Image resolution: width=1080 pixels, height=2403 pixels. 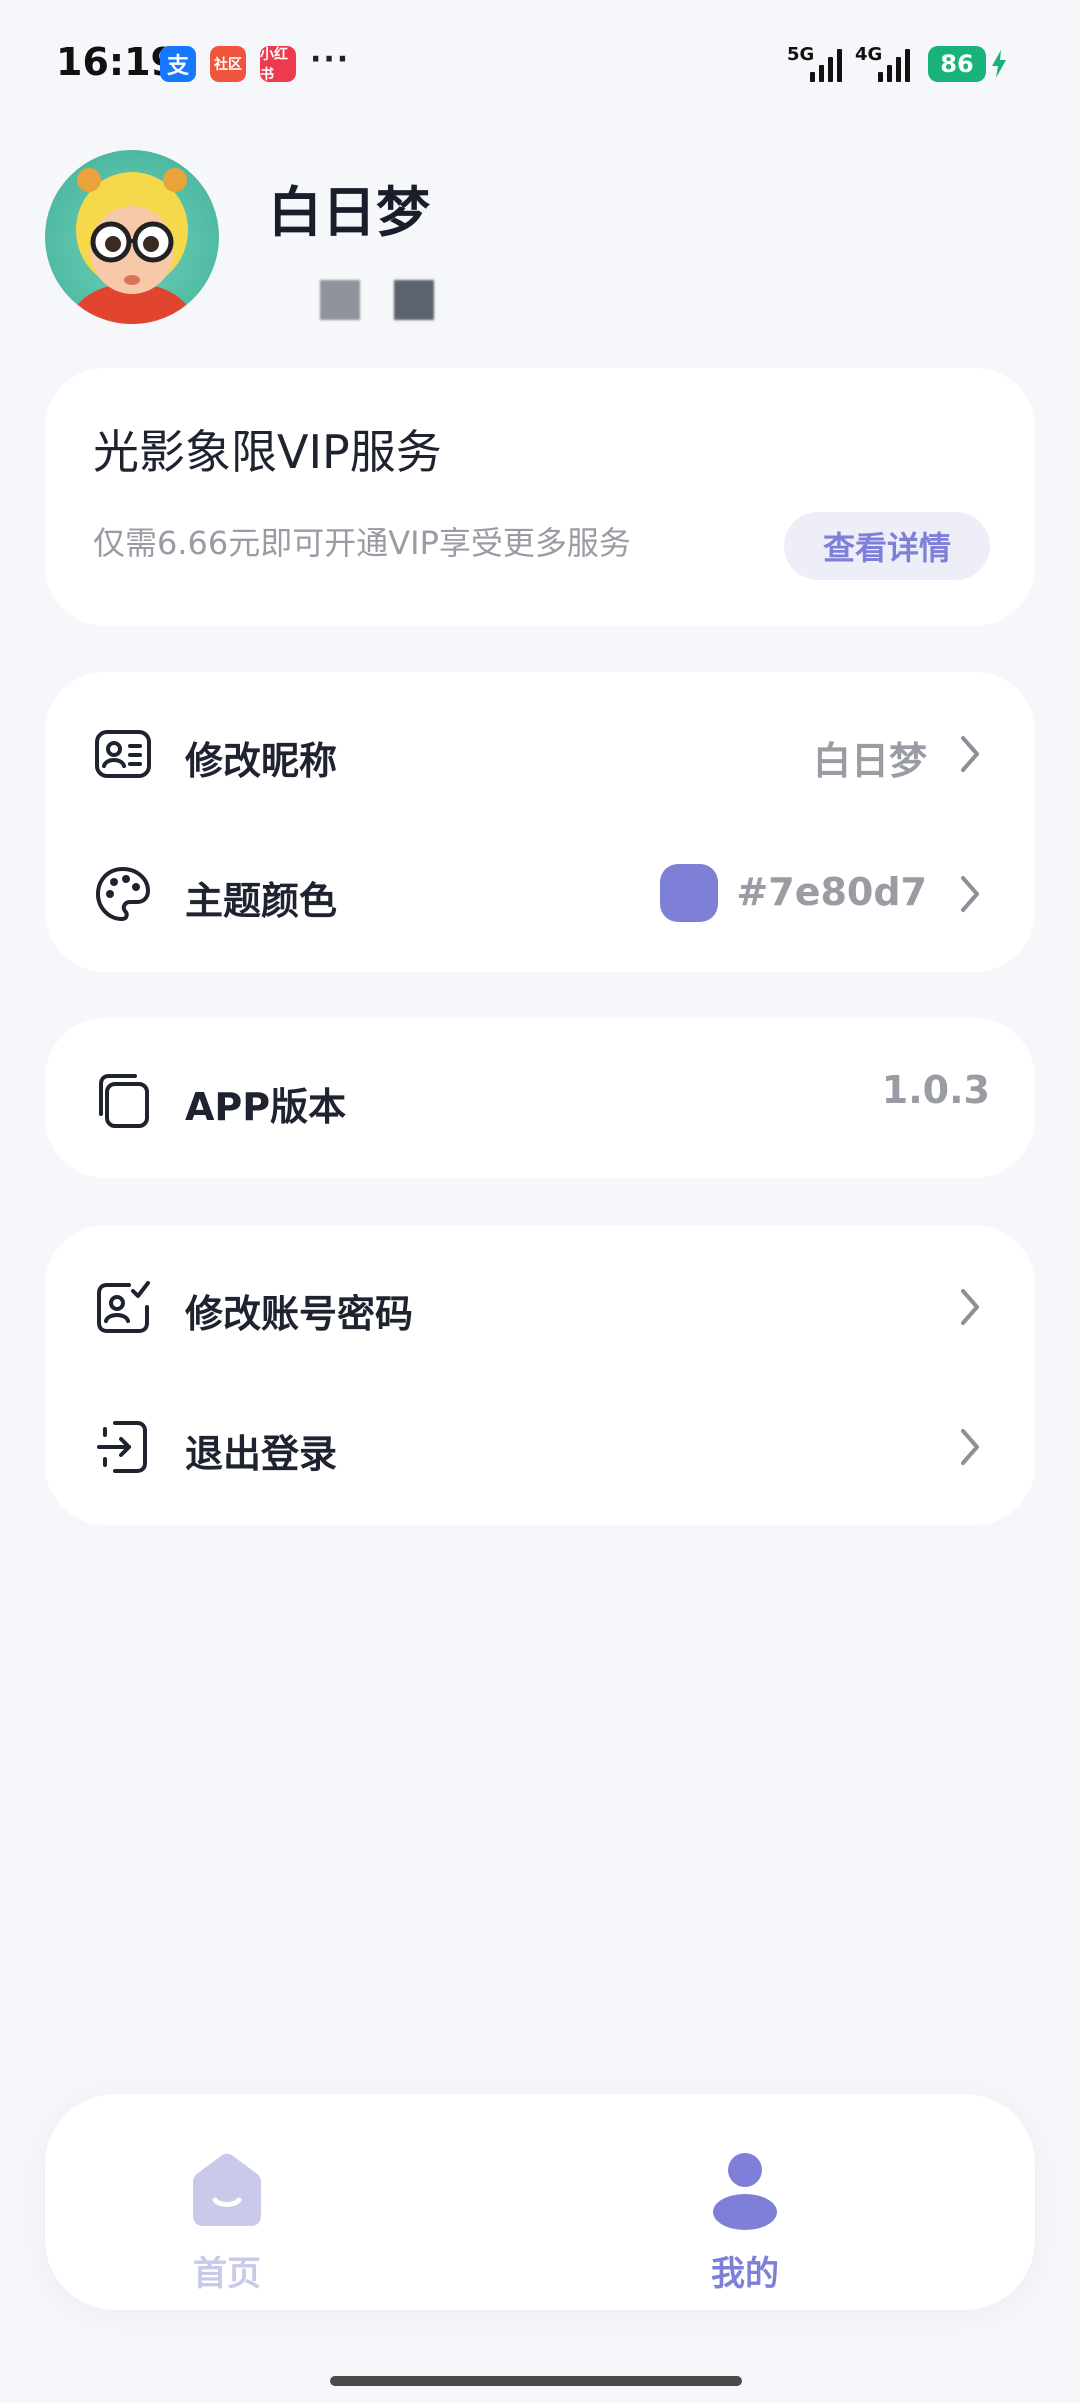 What do you see at coordinates (540, 752) in the screenshot?
I see `edit-nickname-row: 修改昵称 白日梦` at bounding box center [540, 752].